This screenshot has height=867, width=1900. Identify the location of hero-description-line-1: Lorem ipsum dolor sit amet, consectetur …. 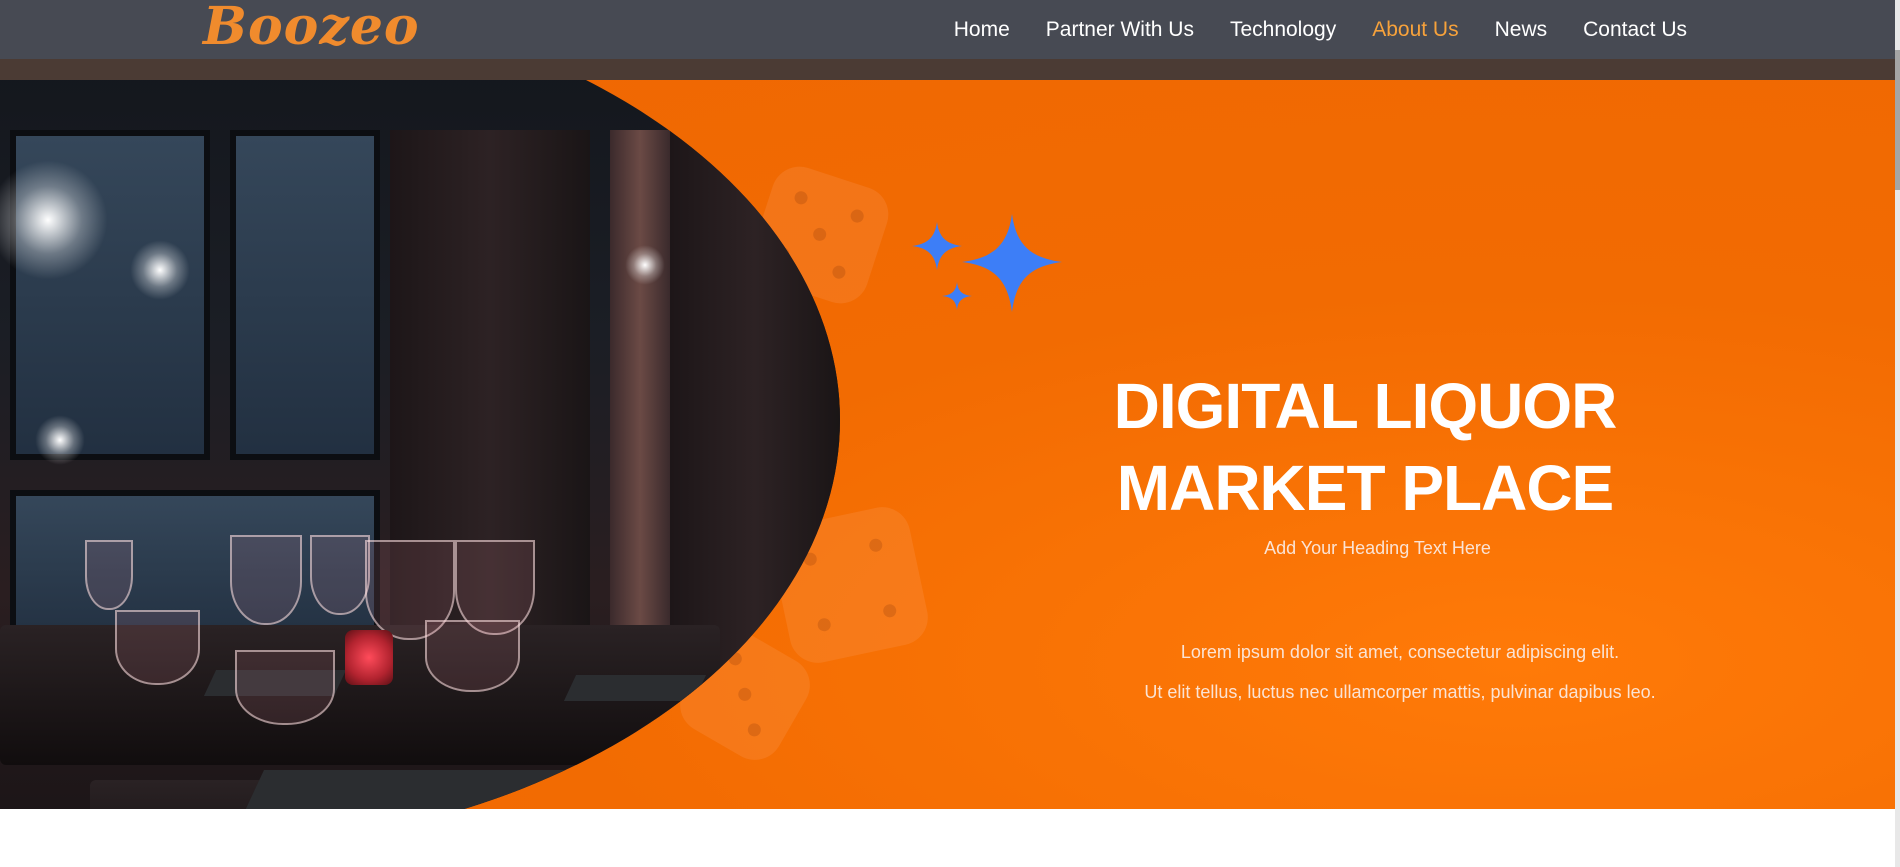
(1400, 652).